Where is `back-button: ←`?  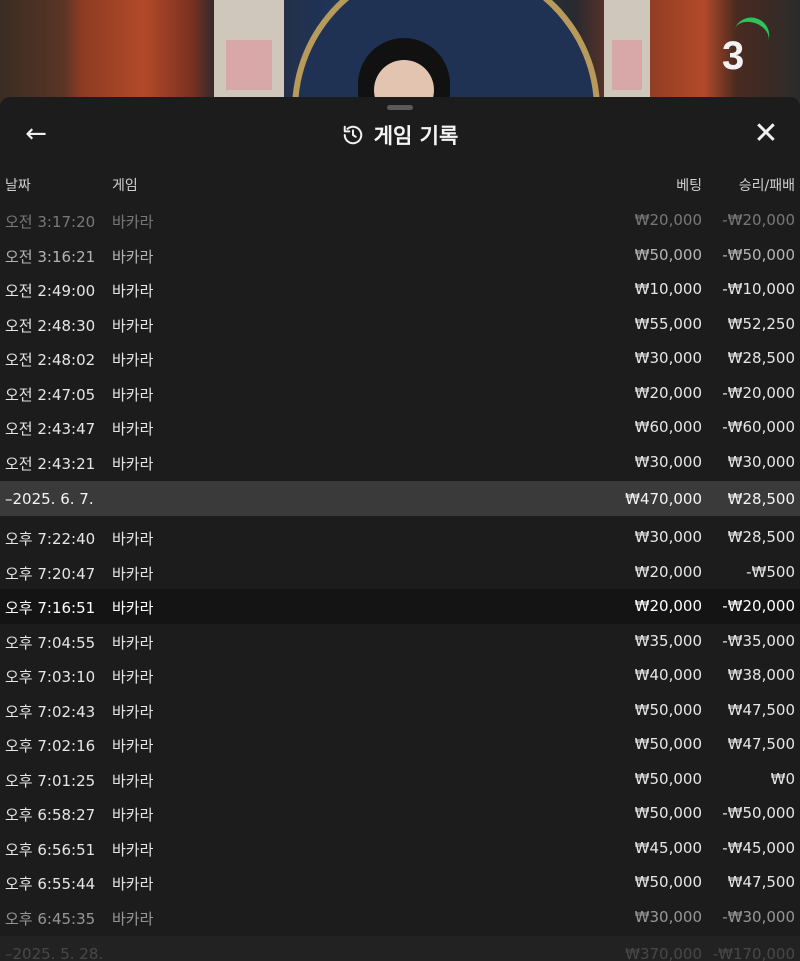
back-button: ← is located at coordinates (36, 135).